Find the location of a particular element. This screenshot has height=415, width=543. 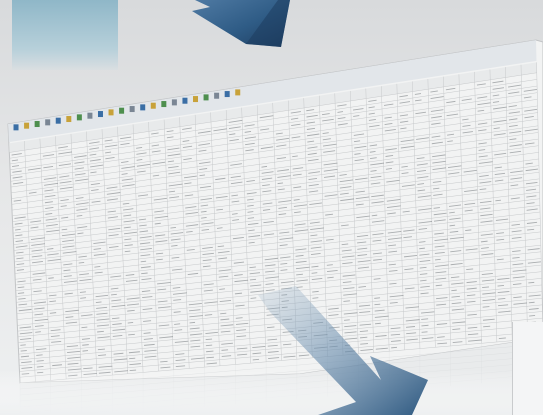

side-panel-fragment is located at coordinates (527, 368).